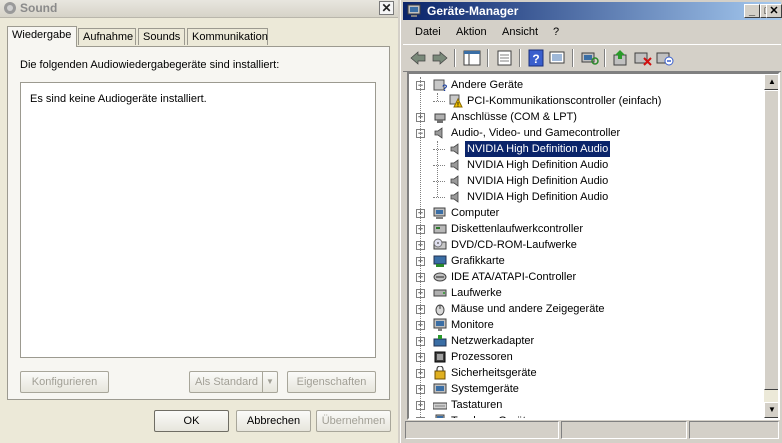 Image resolution: width=782 pixels, height=443 pixels. I want to click on port-icon, so click(440, 117).